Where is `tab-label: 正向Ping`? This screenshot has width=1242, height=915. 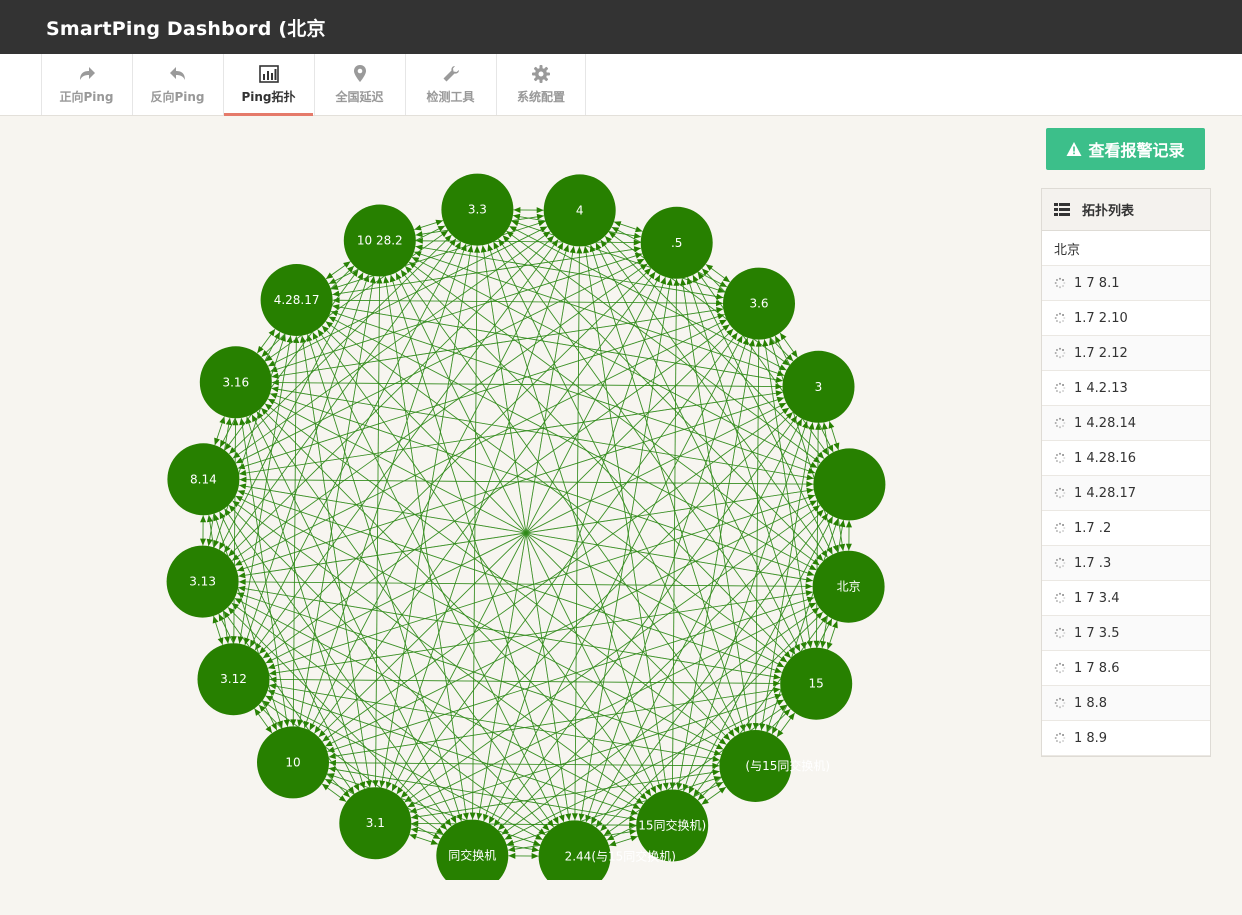
tab-label: 正向Ping is located at coordinates (86, 97).